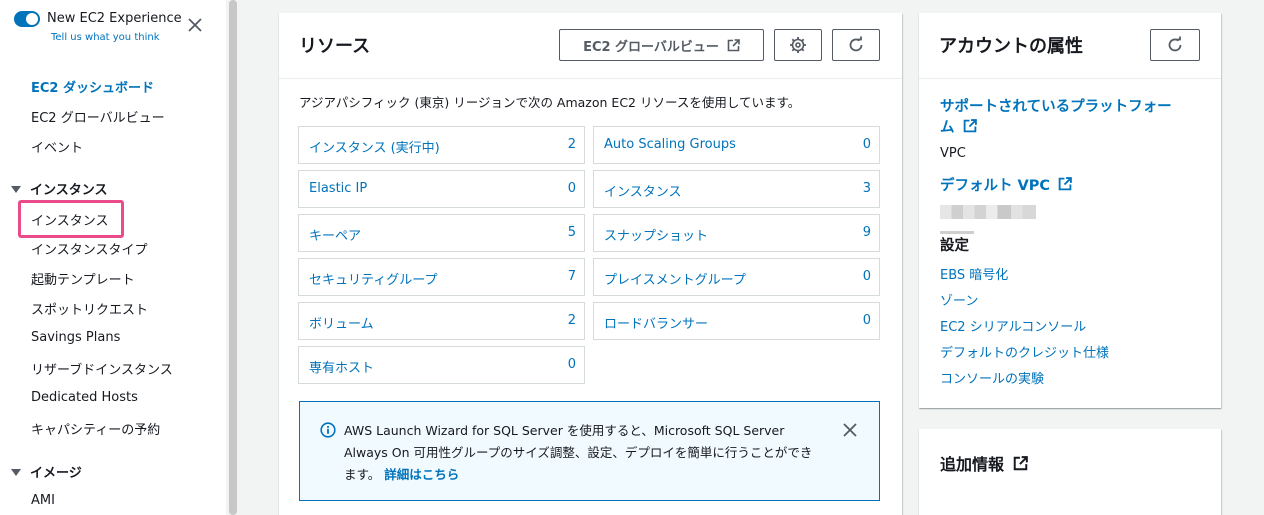  What do you see at coordinates (83, 278) in the screenshot?
I see `sidebar-item-launch-templates: 起動テンプレート` at bounding box center [83, 278].